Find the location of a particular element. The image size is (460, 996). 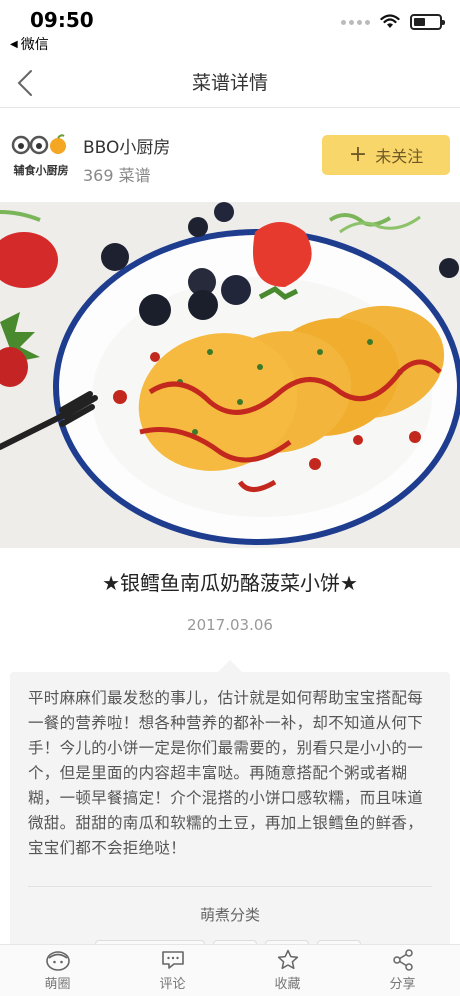

status-time: 09:50 is located at coordinates (62, 20).